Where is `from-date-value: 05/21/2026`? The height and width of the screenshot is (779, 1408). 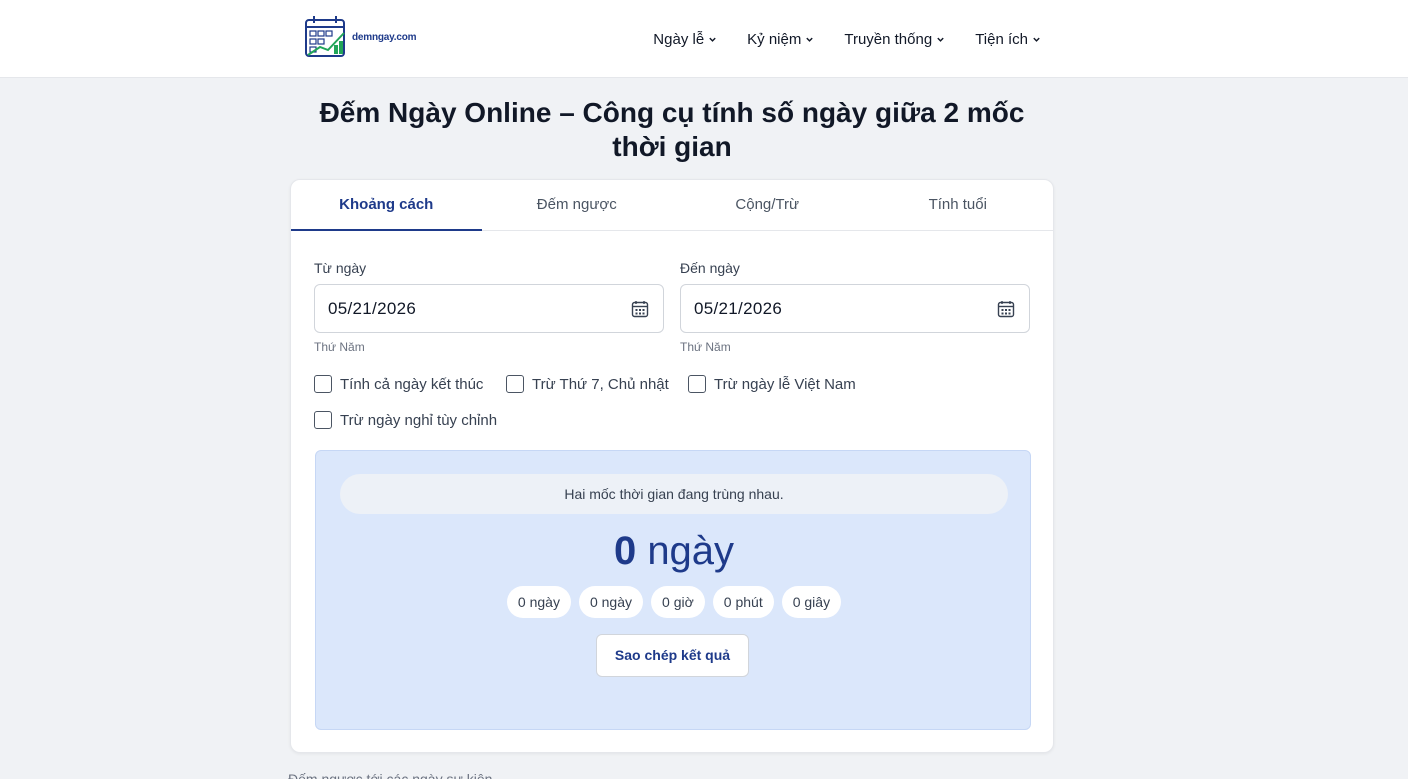
from-date-value: 05/21/2026 is located at coordinates (372, 308).